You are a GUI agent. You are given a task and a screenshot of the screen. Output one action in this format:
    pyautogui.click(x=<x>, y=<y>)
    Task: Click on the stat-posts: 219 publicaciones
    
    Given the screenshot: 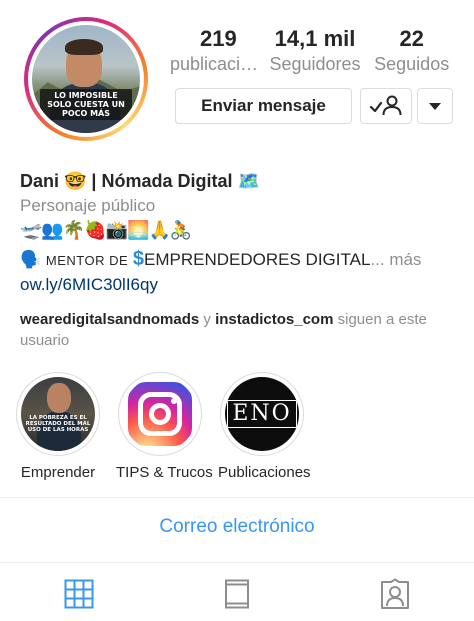 What is the action you would take?
    pyautogui.click(x=218, y=51)
    